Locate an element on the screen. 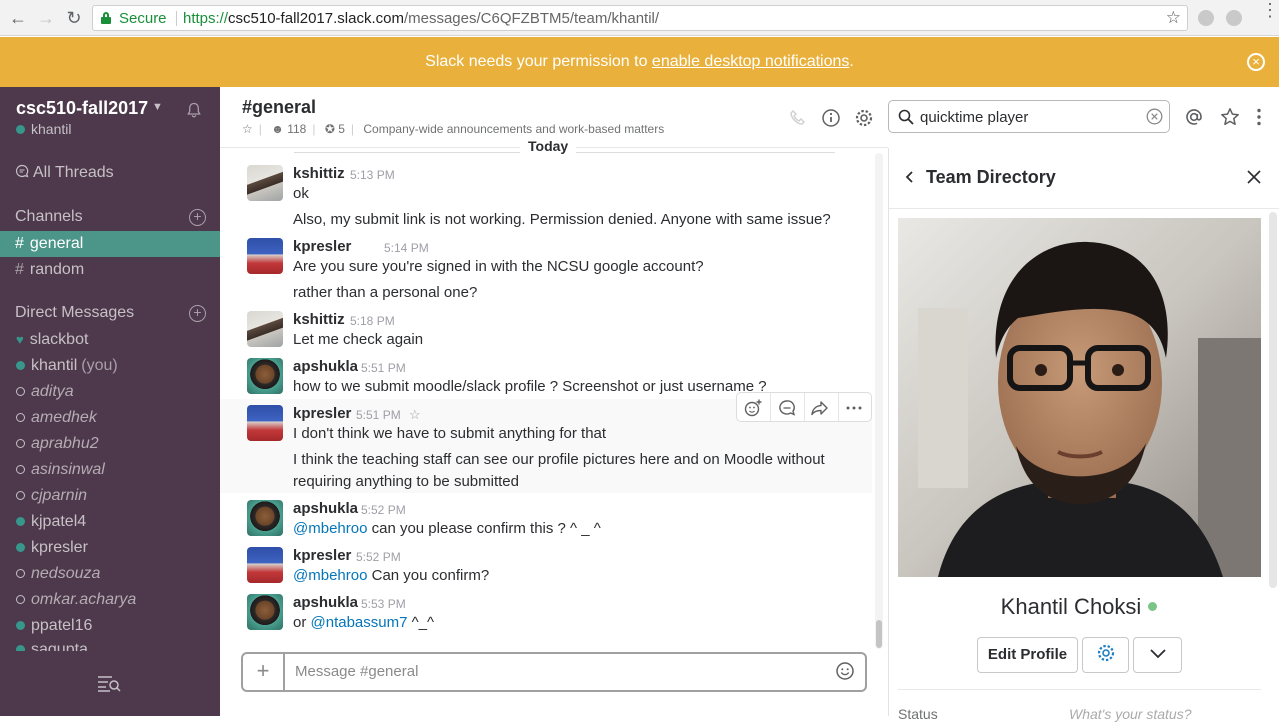 This screenshot has width=1279, height=722. chevron-left-icon is located at coordinates (910, 177).